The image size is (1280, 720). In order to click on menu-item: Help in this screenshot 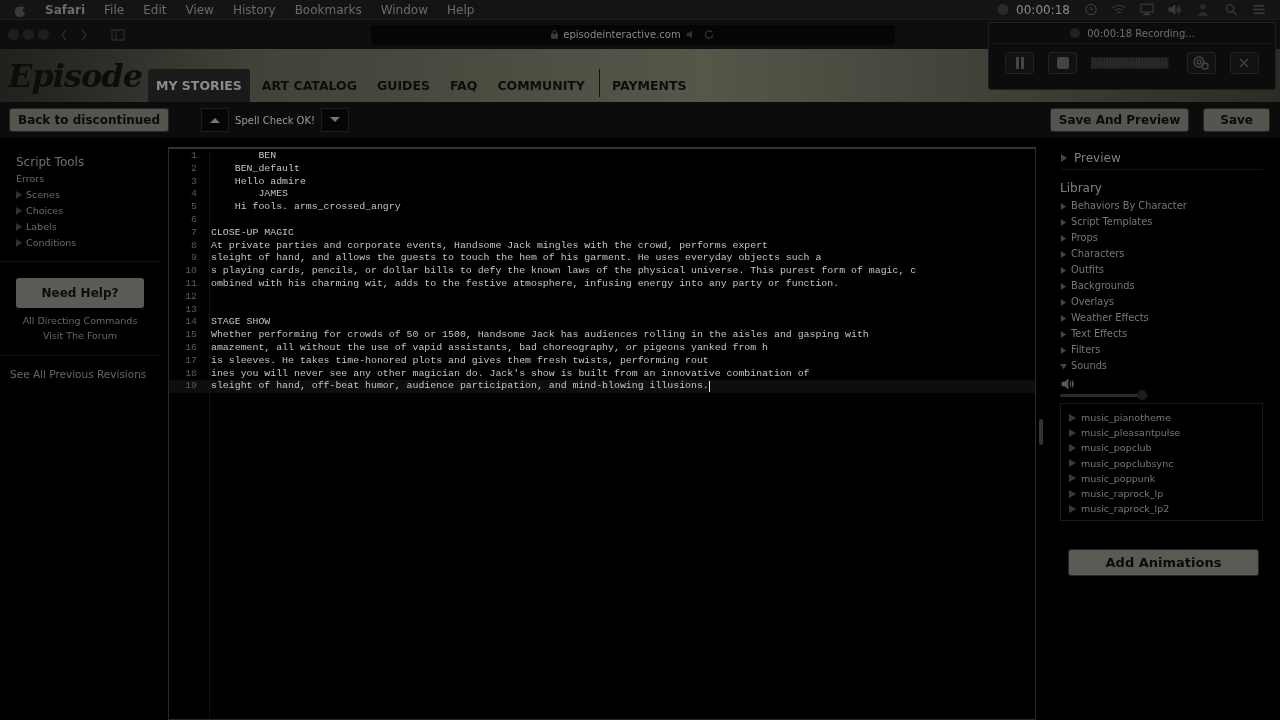, I will do `click(461, 9)`.